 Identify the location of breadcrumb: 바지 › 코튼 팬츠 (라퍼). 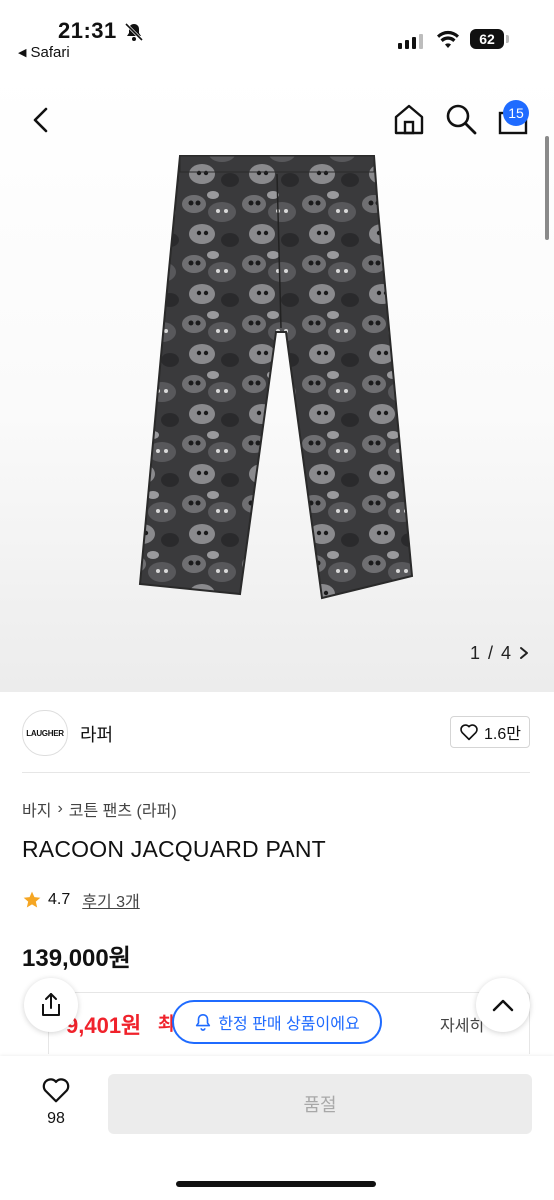
(99, 809).